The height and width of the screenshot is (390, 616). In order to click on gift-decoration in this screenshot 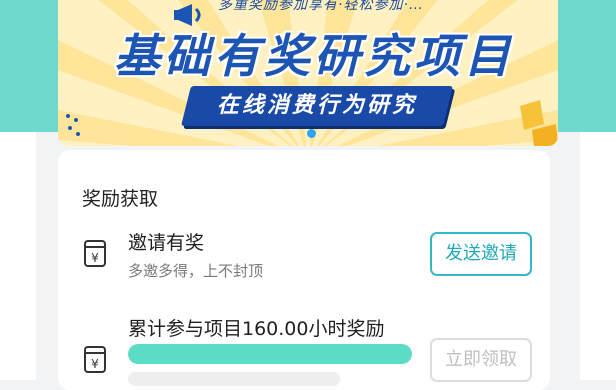, I will do `click(539, 123)`.